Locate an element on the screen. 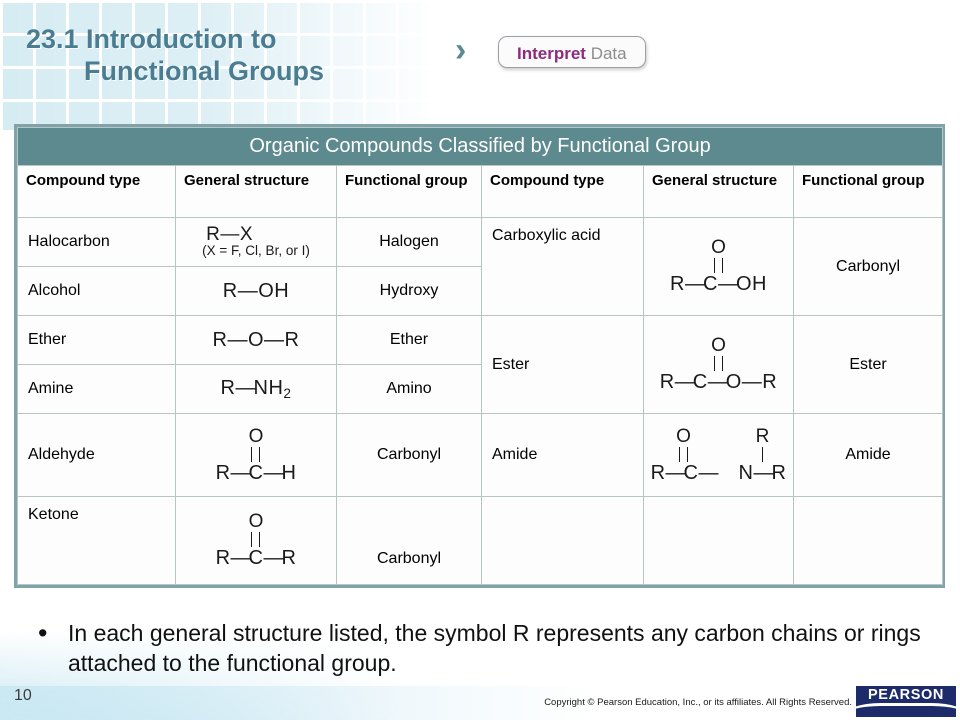  badge-light-label: Data is located at coordinates (608, 53).